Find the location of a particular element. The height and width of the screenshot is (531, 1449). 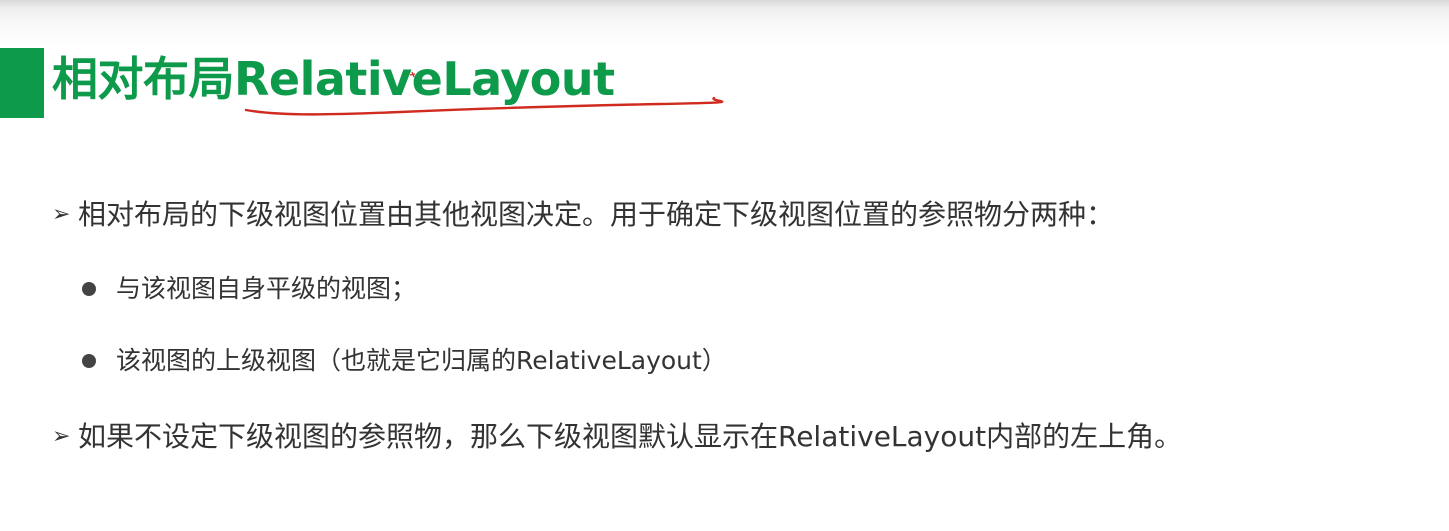

top-shadow is located at coordinates (724, 23).